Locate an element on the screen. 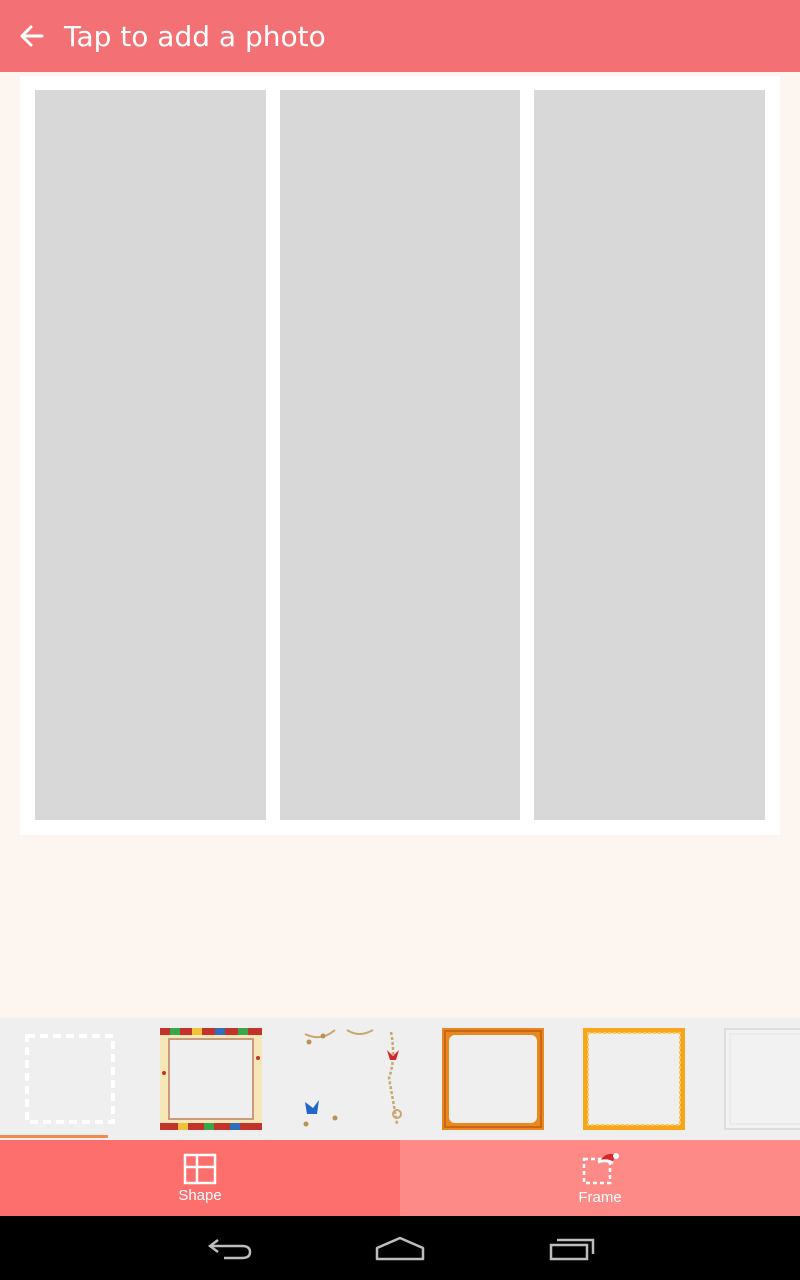  tab-shape-label: Shape is located at coordinates (200, 1195).